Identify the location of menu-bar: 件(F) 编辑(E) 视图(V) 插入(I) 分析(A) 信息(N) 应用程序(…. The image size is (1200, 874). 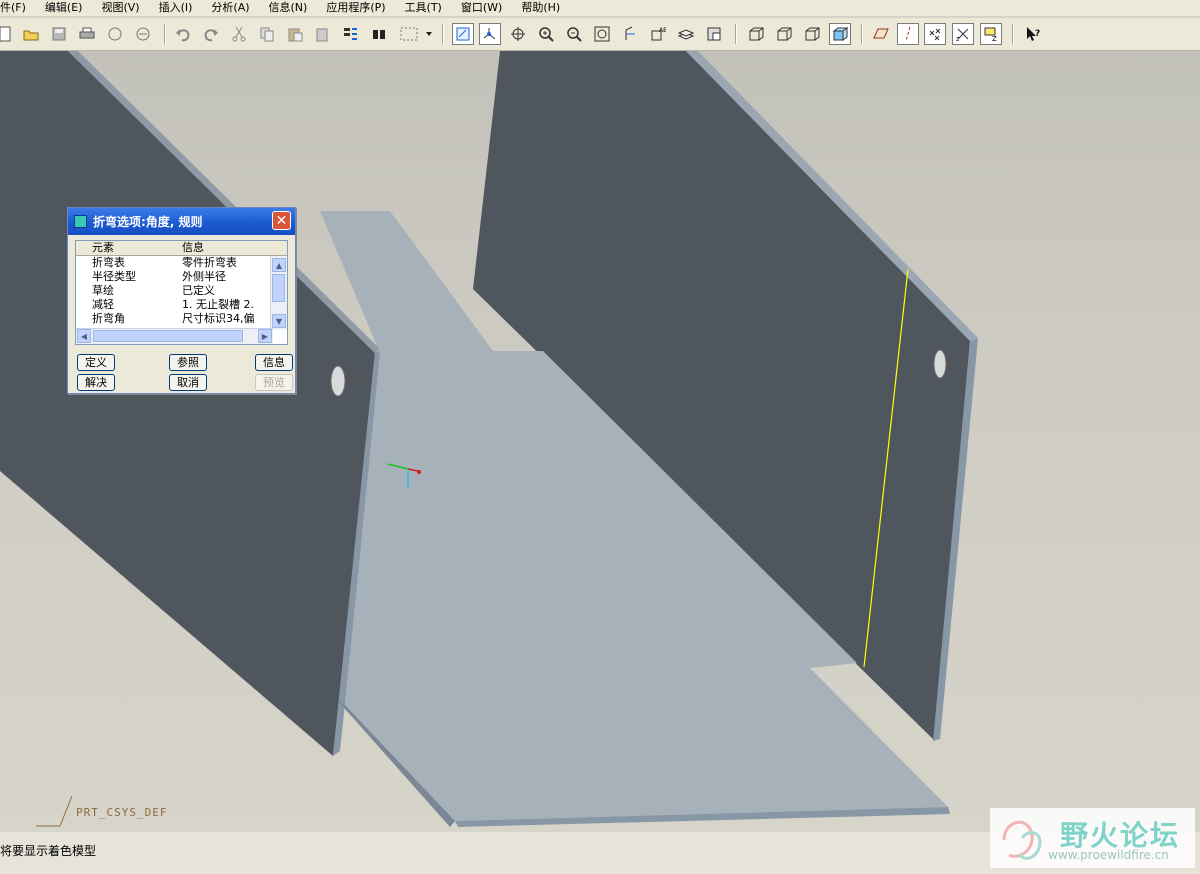
(600, 8).